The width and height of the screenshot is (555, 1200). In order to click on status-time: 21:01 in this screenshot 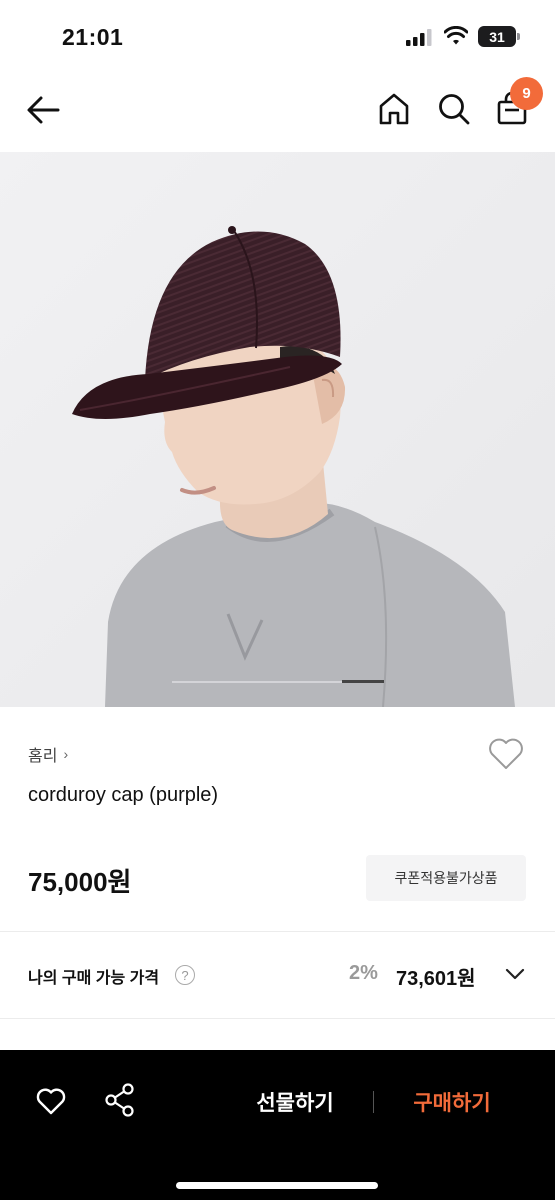, I will do `click(93, 37)`.